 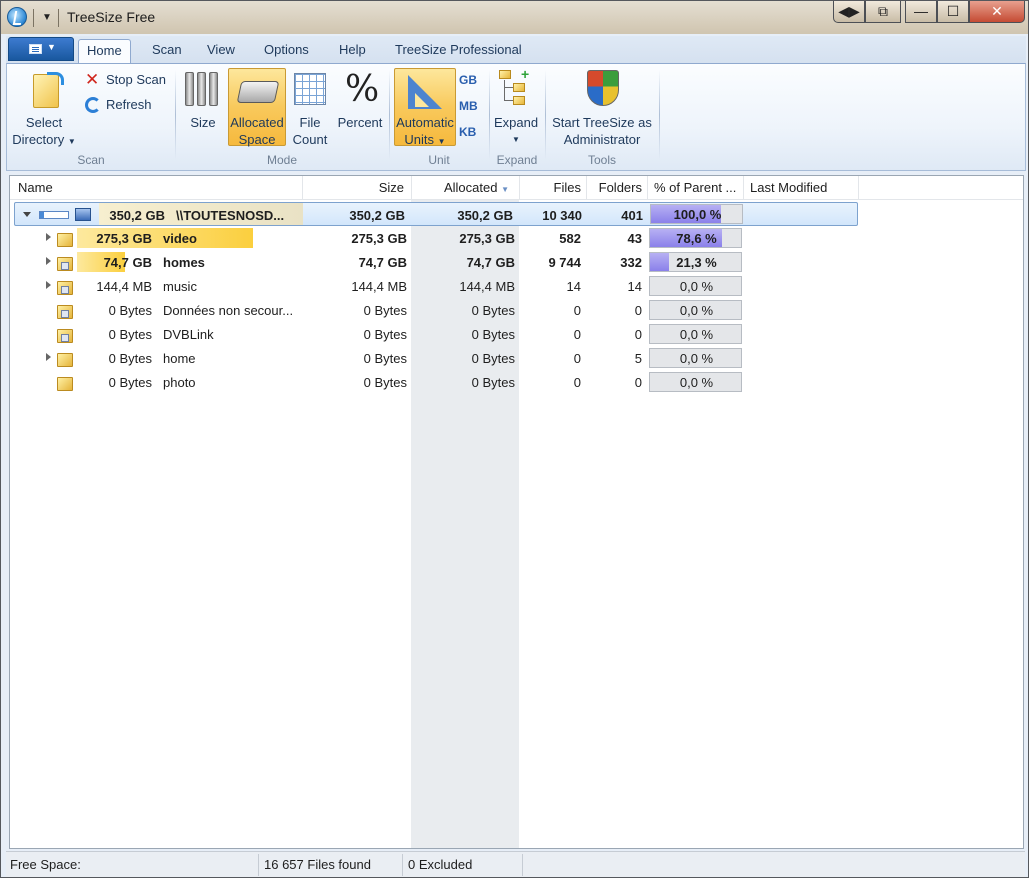 What do you see at coordinates (221, 51) in the screenshot?
I see `tab-view: View` at bounding box center [221, 51].